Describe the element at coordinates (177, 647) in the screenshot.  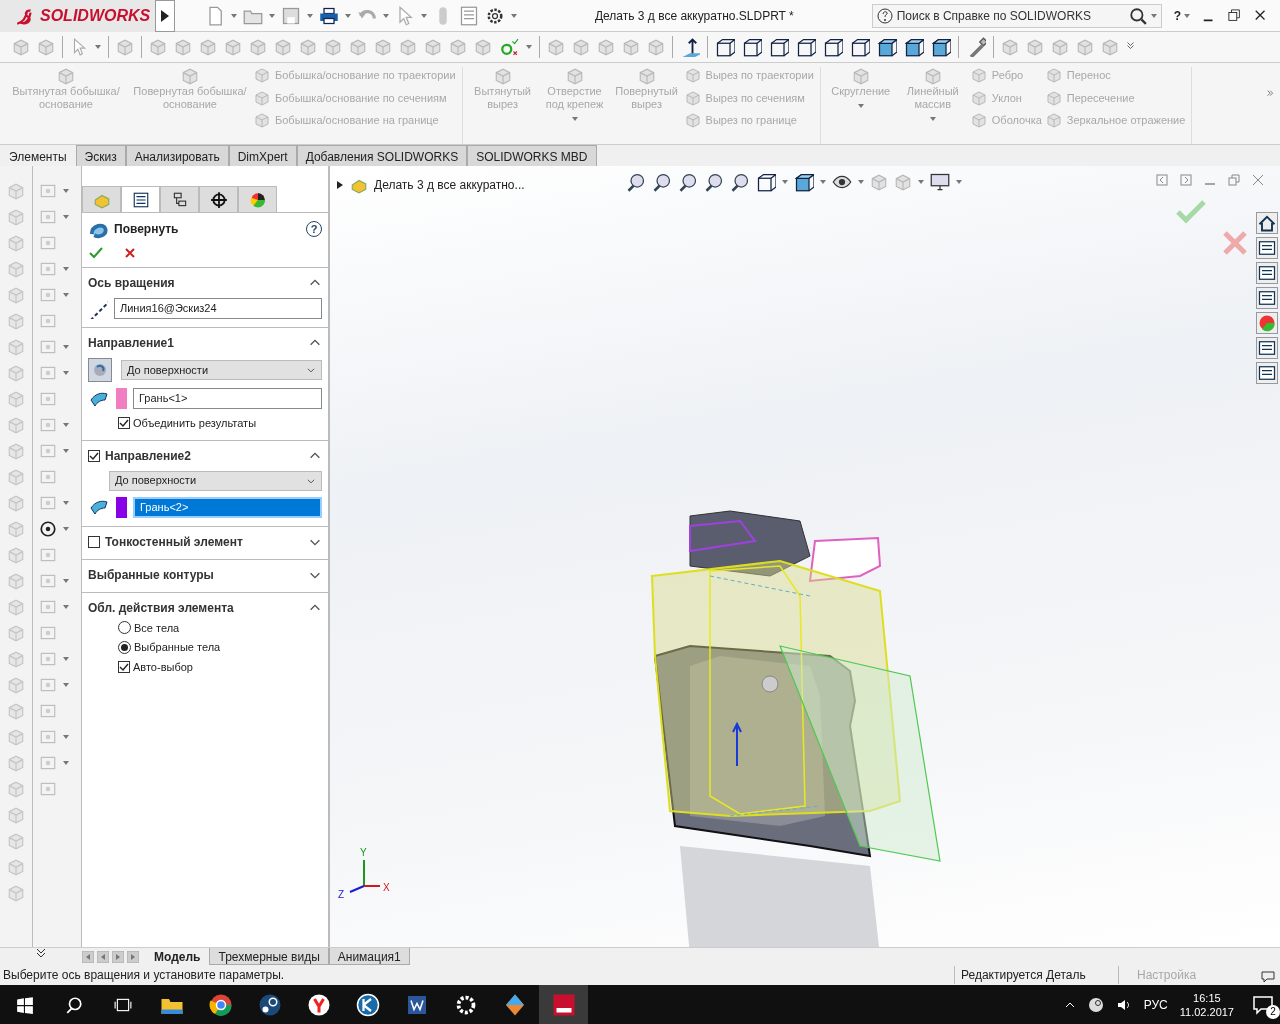
I see `option-label: Выбранные тела` at that location.